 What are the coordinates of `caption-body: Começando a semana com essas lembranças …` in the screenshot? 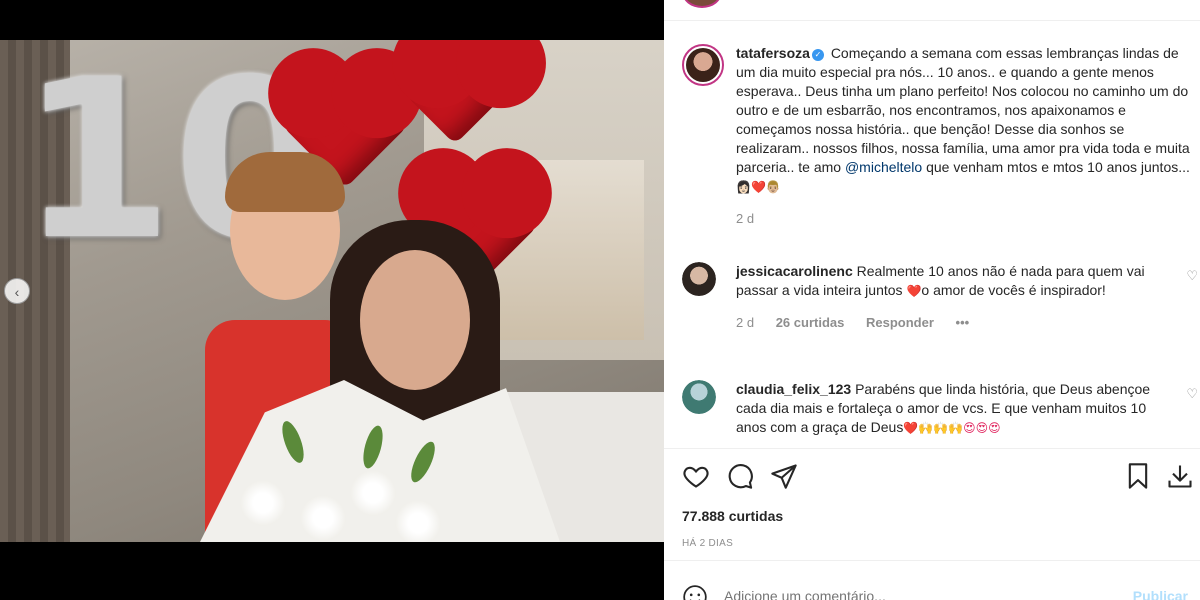 It's located at (963, 110).